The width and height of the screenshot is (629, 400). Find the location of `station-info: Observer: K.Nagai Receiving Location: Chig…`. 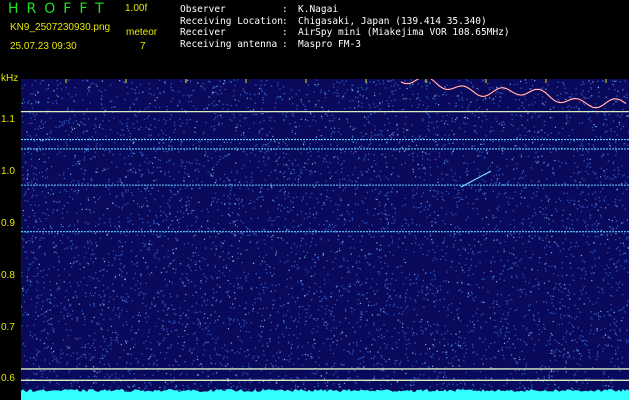

station-info: Observer: K.Nagai Receiving Location: Chig… is located at coordinates (345, 27).